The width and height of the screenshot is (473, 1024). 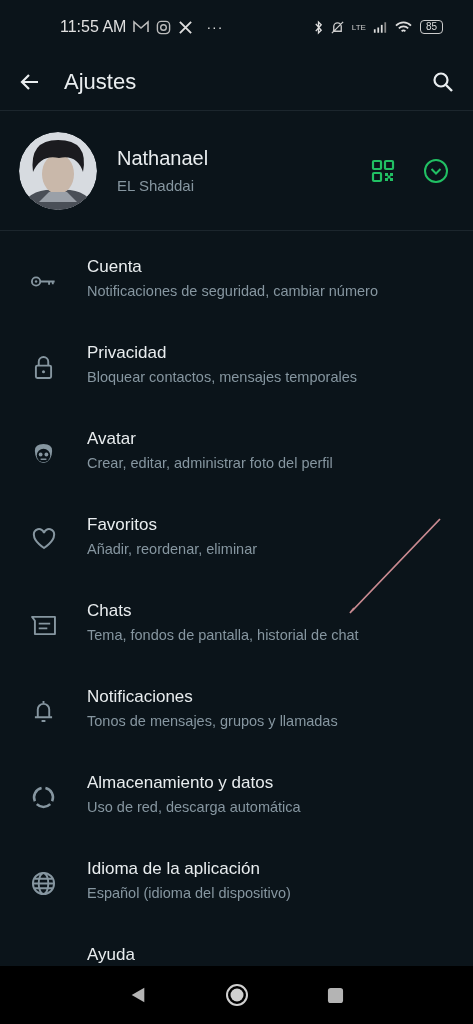 I want to click on item-title: Chats, so click(x=110, y=611).